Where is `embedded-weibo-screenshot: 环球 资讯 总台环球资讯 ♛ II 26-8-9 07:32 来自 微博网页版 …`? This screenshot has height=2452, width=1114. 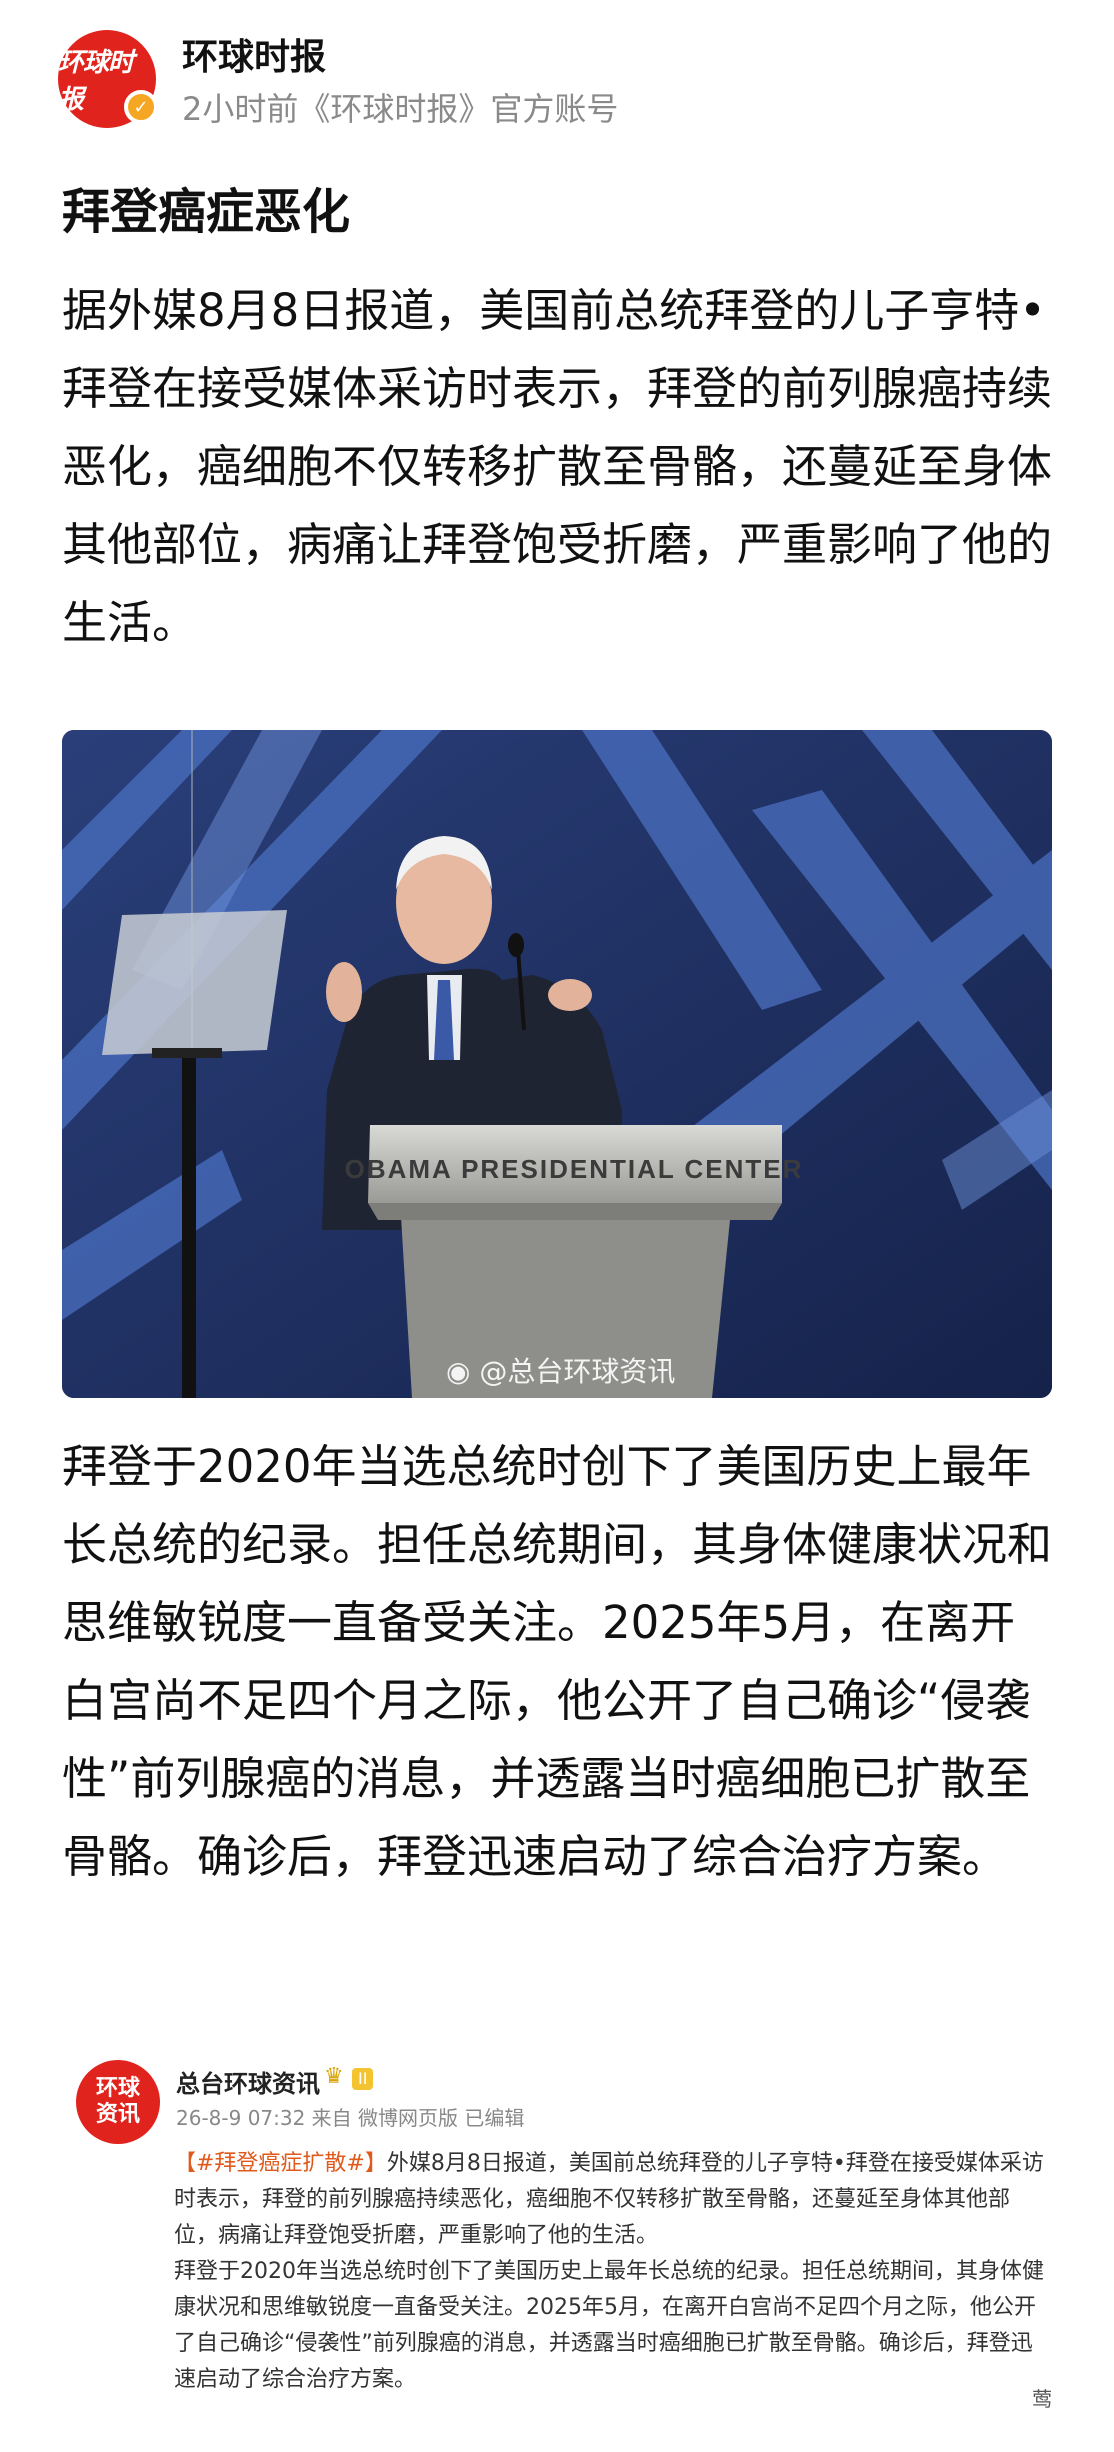 embedded-weibo-screenshot: 环球 资讯 总台环球资讯 ♛ II 26-8-9 07:32 来自 微博网页版 … is located at coordinates (557, 2235).